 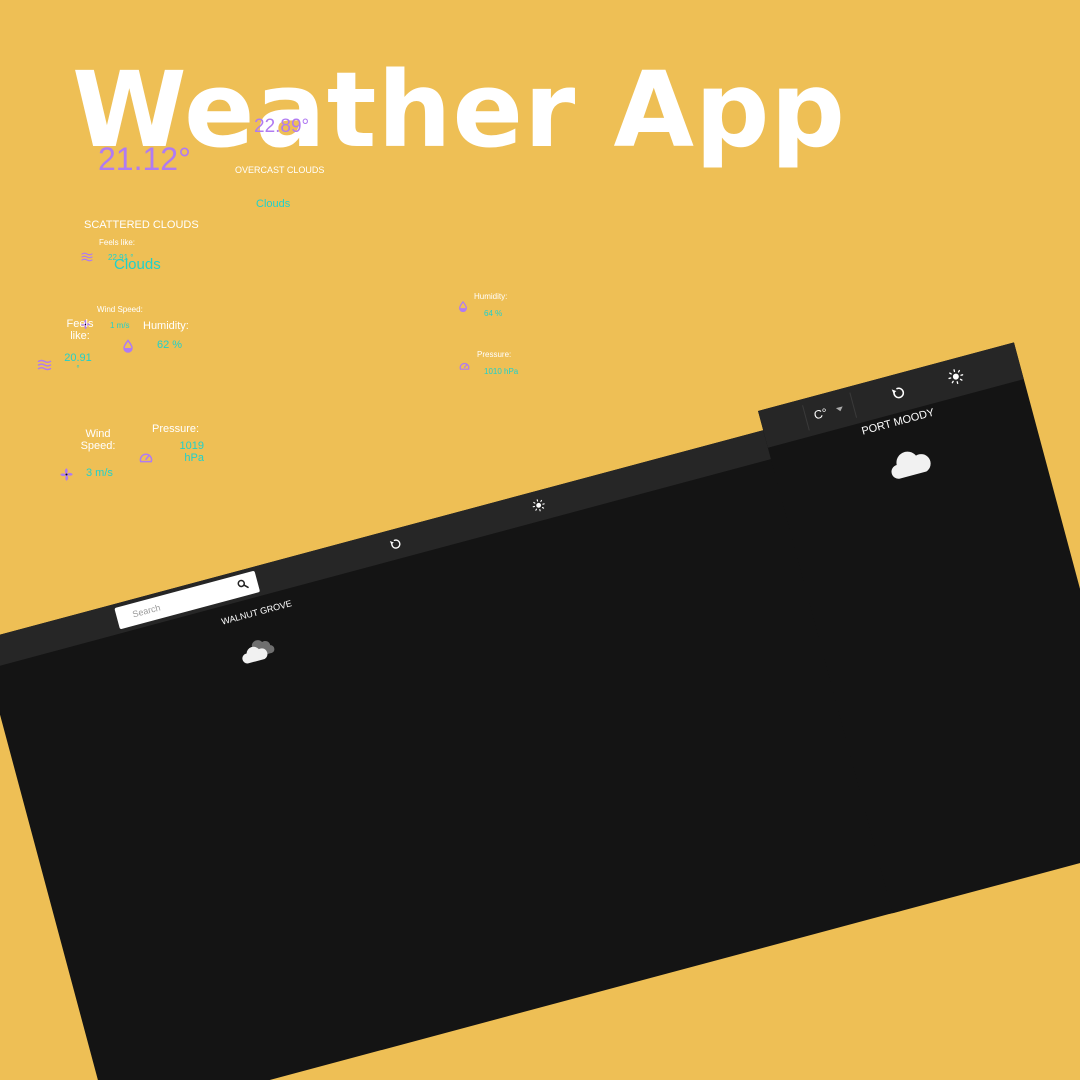 What do you see at coordinates (820, 414) in the screenshot?
I see `unit-select-value: C°` at bounding box center [820, 414].